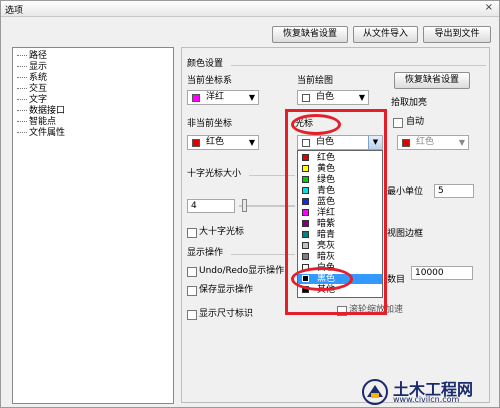 Image resolution: width=500 pixels, height=408 pixels. Describe the element at coordinates (409, 103) in the screenshot. I see `pick-highlight-label: 拾取加亮` at that location.